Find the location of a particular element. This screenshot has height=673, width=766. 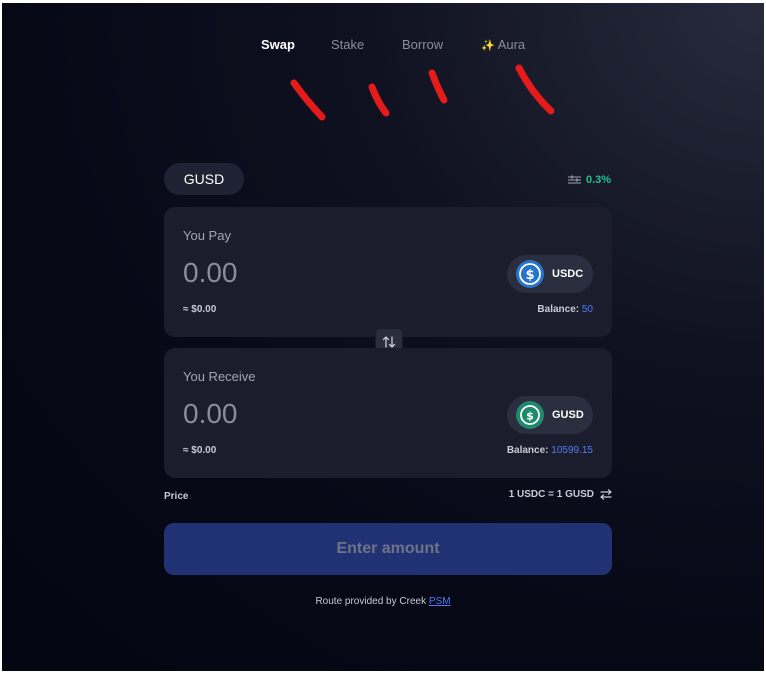

pay-balance: Balance: 50 is located at coordinates (565, 309).